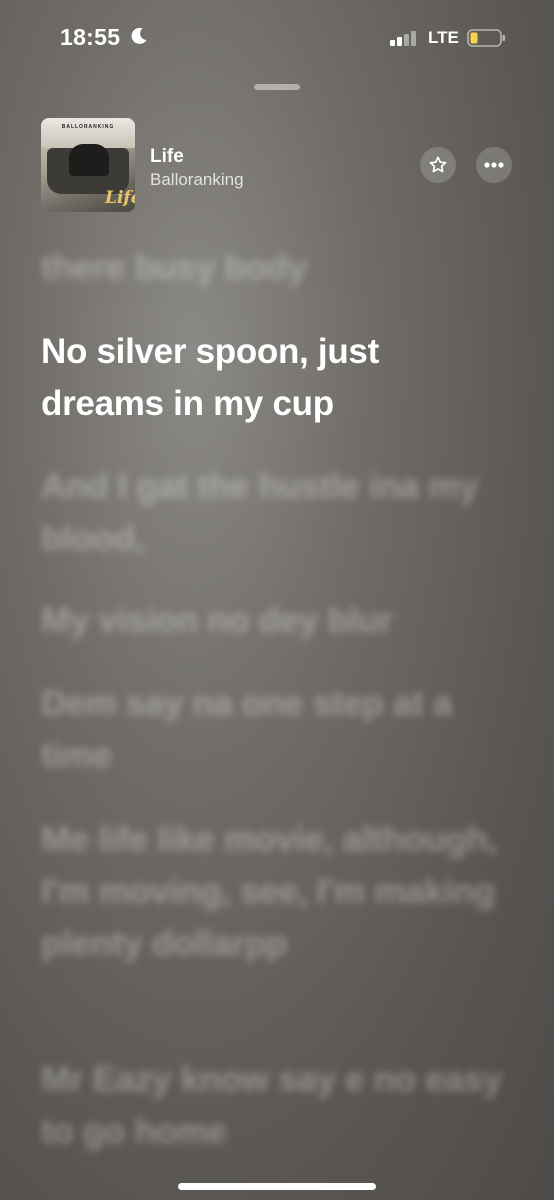 This screenshot has width=554, height=1200. What do you see at coordinates (277, 38) in the screenshot?
I see `status-bar: 18:55 LTE` at bounding box center [277, 38].